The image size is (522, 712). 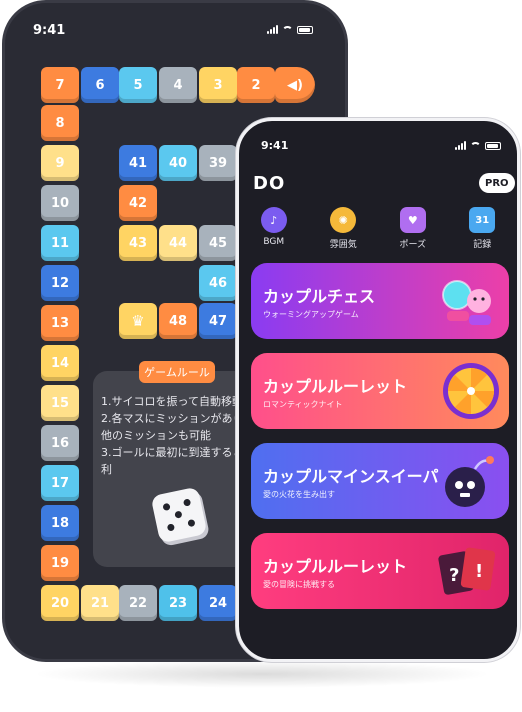 What do you see at coordinates (172, 401) in the screenshot?
I see `rules-line: 1.サイコロを振って自動移動` at bounding box center [172, 401].